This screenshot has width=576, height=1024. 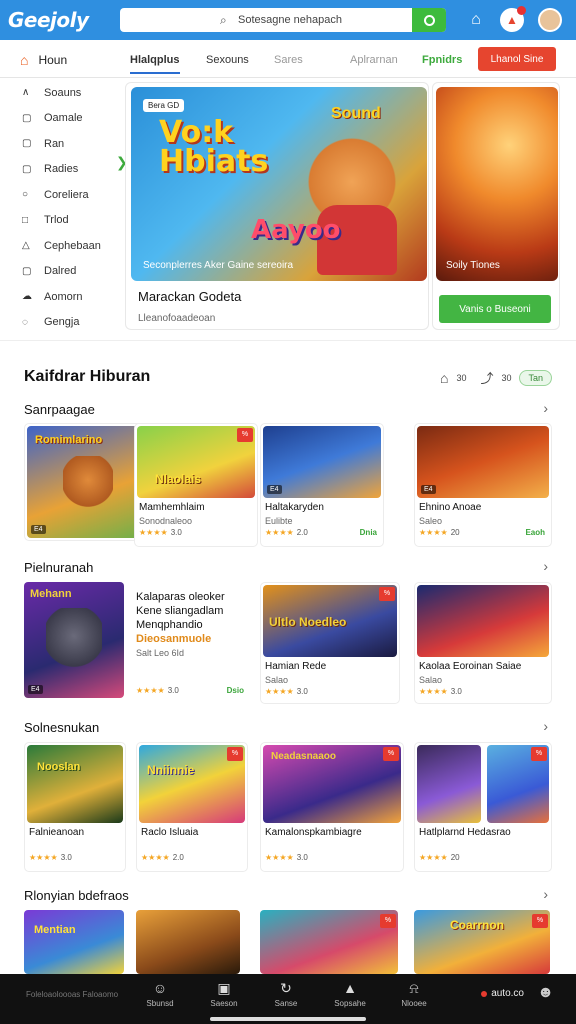 I want to click on bottom-nav-item-1: ☺ Sbunsd, so click(x=160, y=994).